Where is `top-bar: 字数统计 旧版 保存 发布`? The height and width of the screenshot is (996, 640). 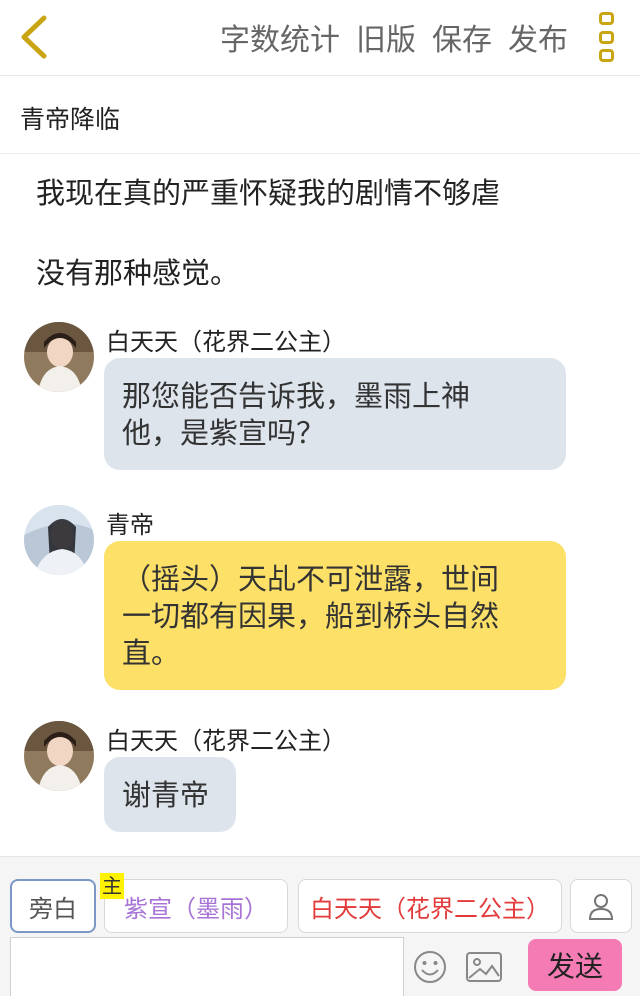 top-bar: 字数统计 旧版 保存 发布 is located at coordinates (320, 38).